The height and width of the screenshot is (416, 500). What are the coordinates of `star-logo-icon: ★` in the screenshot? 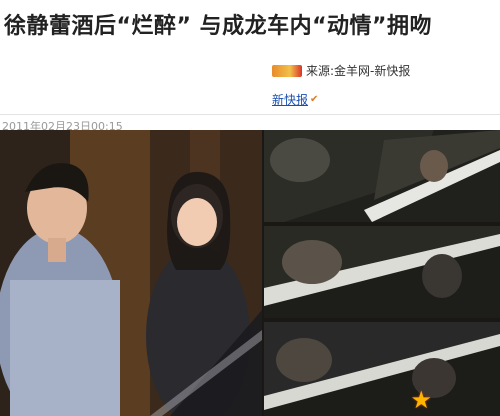 It's located at (421, 400).